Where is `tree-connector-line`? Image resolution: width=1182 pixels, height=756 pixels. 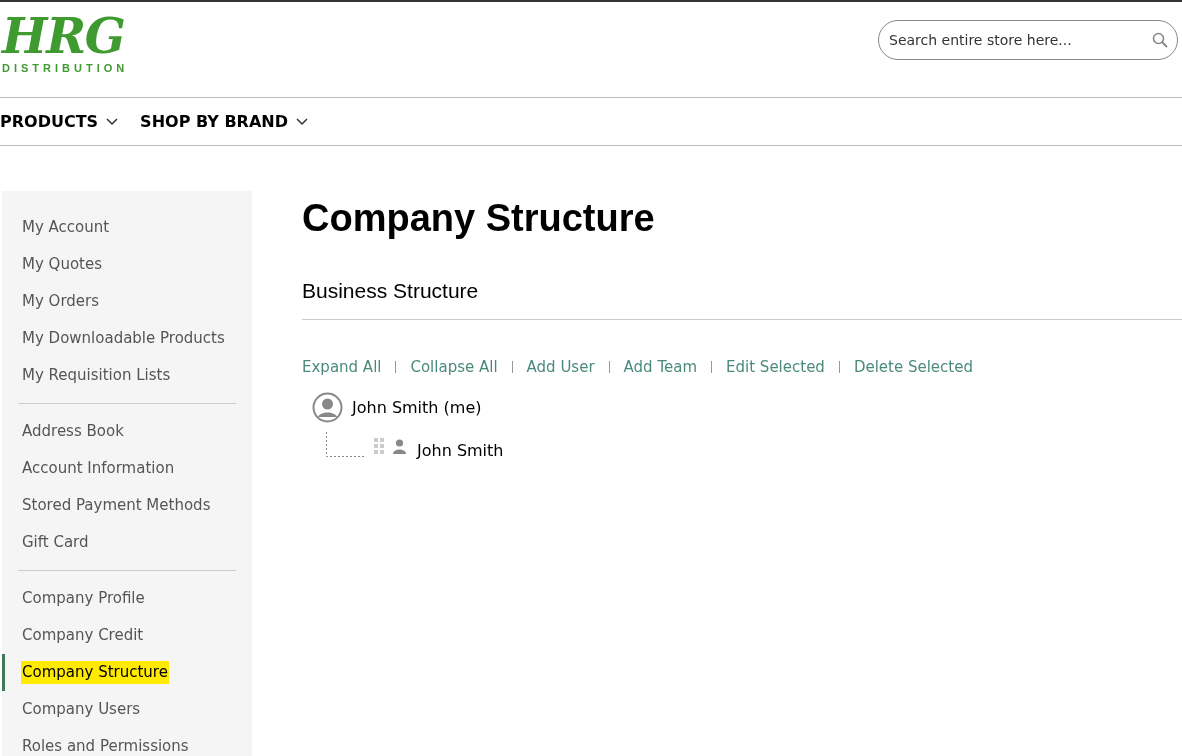
tree-connector-line is located at coordinates (346, 446).